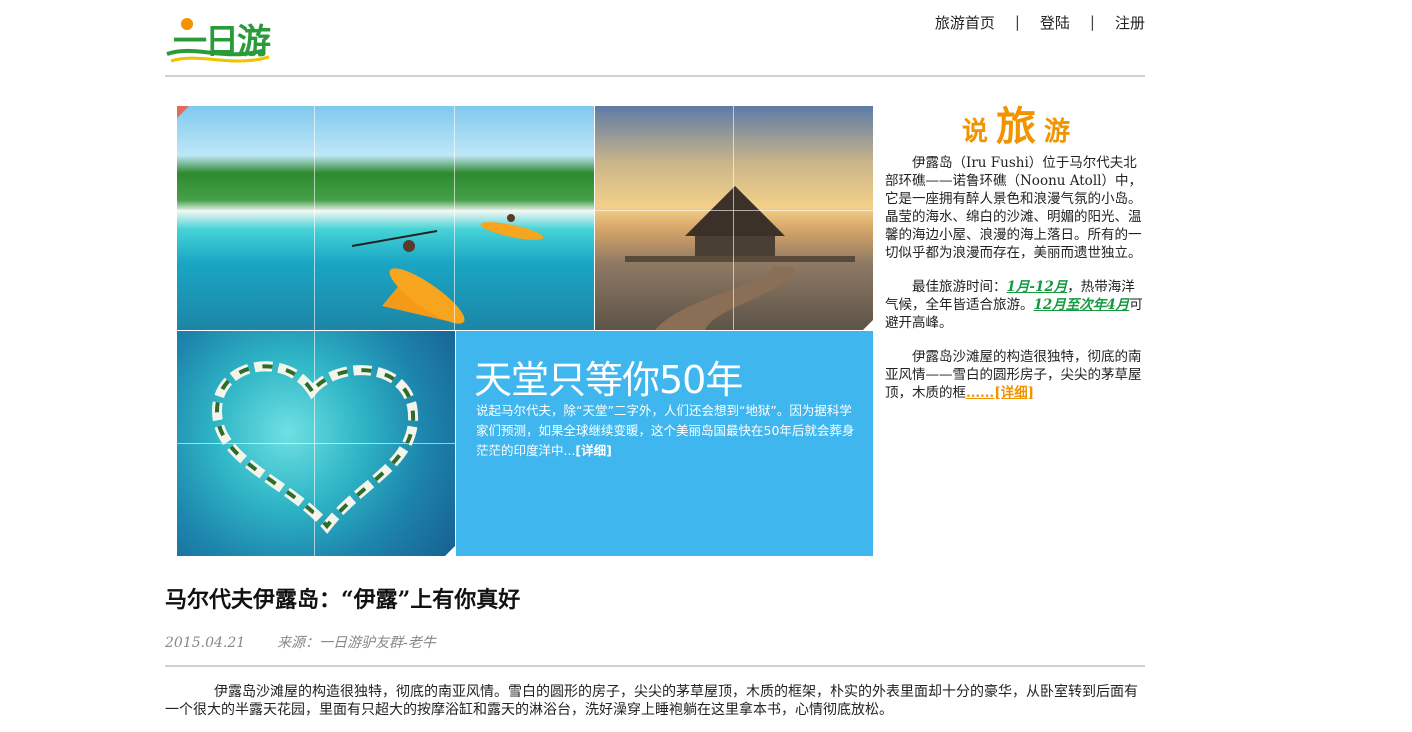 This screenshot has width=1412, height=732. What do you see at coordinates (1057, 132) in the screenshot?
I see `sidebar-heading-right: 游` at bounding box center [1057, 132].